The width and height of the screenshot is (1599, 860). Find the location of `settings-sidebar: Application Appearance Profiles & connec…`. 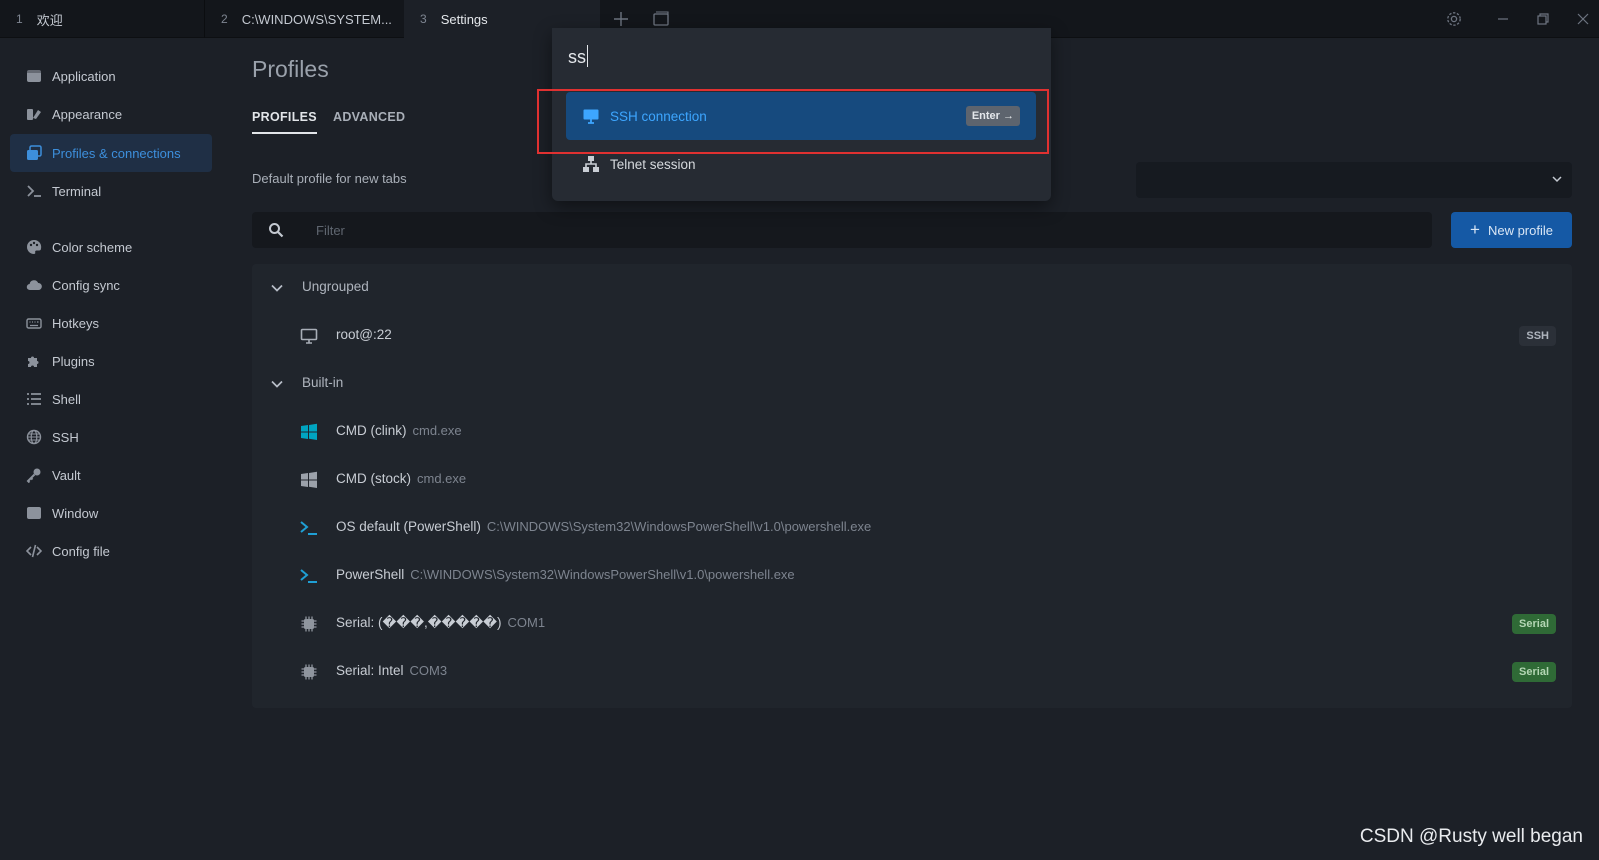

settings-sidebar: Application Appearance Profiles & connec… is located at coordinates (111, 449).